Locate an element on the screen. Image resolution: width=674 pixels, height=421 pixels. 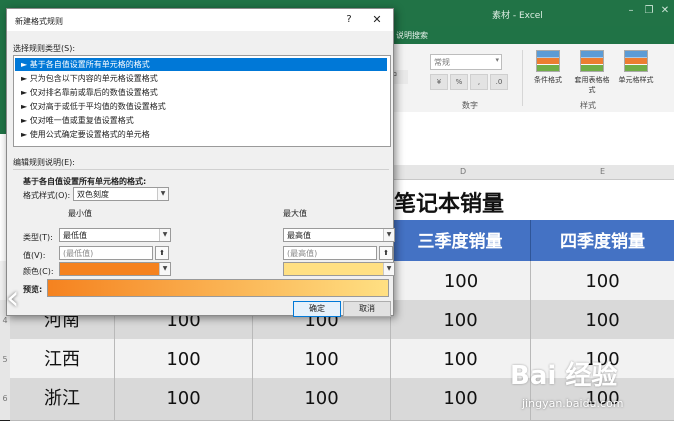
tell-me-search: 说明搜索 is located at coordinates (412, 35).